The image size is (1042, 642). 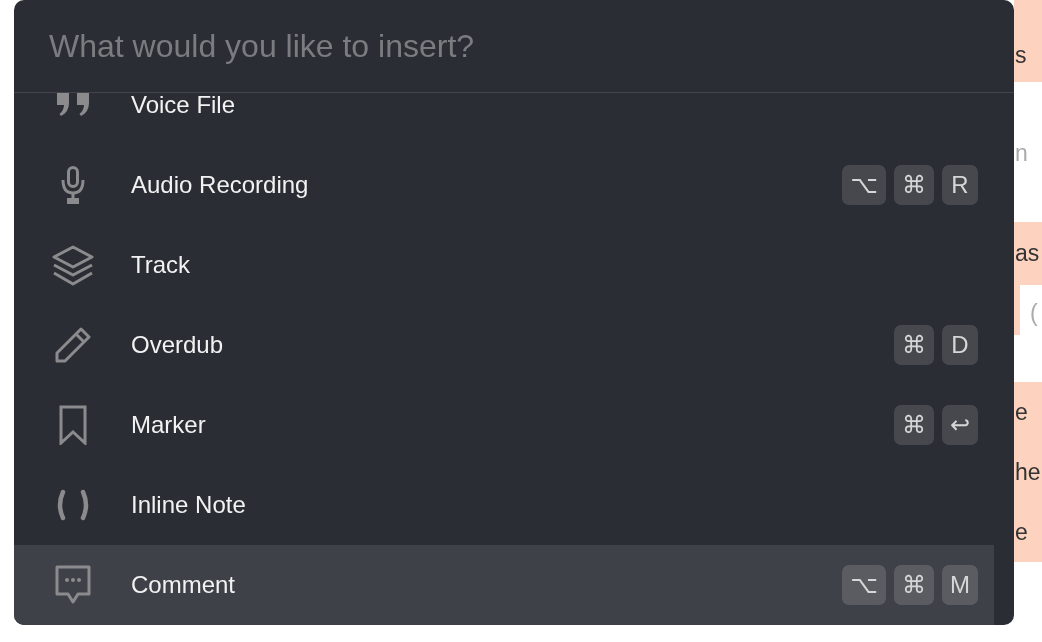 What do you see at coordinates (1028, 472) in the screenshot?
I see `document-text: he` at bounding box center [1028, 472].